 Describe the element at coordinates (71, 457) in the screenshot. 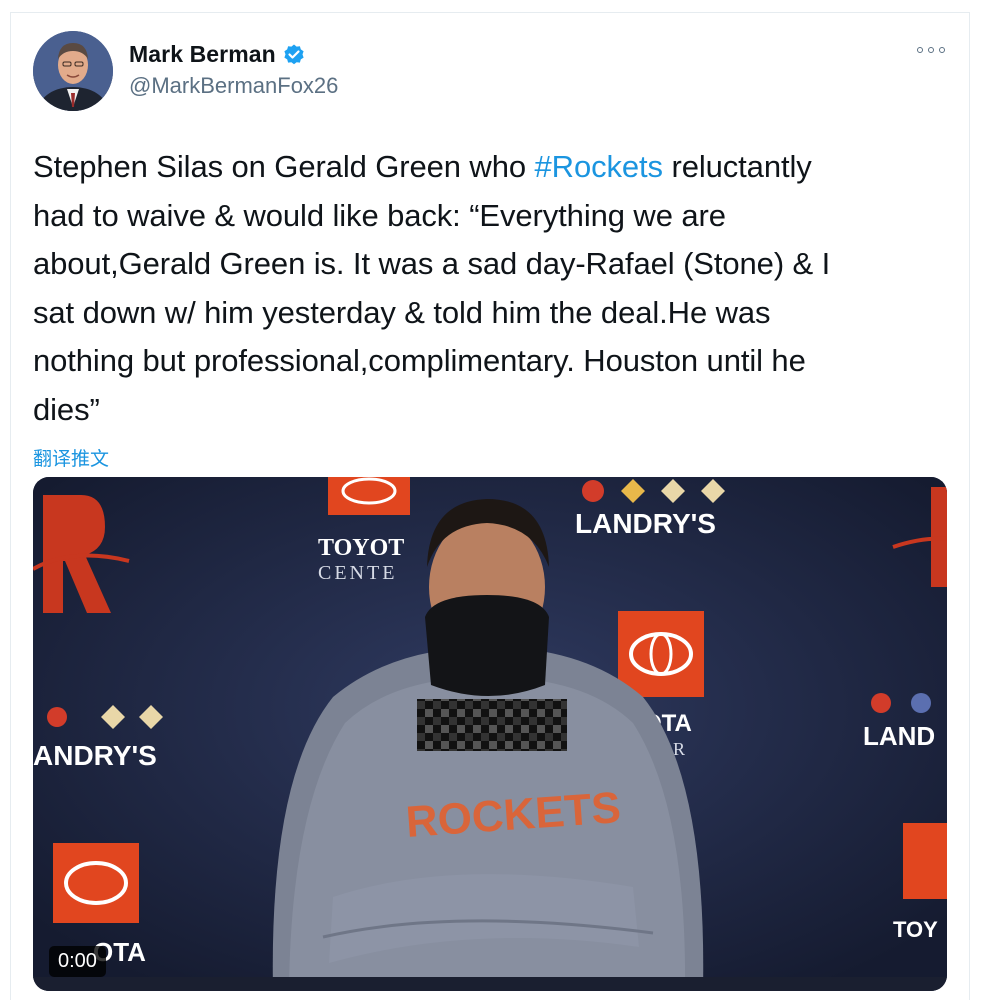

I see `translate-tweet-link: 翻译推文` at that location.